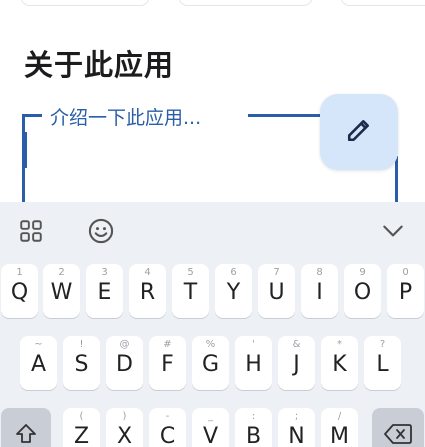 The image size is (425, 447). I want to click on backspace-key, so click(398, 427).